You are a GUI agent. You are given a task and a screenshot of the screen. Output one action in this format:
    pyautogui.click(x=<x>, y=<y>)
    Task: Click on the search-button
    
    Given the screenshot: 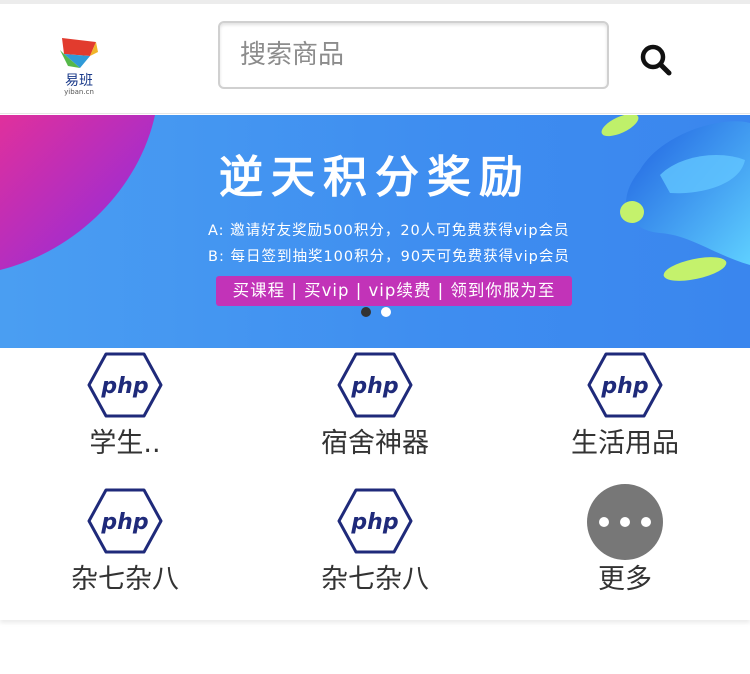 What is the action you would take?
    pyautogui.click(x=656, y=60)
    